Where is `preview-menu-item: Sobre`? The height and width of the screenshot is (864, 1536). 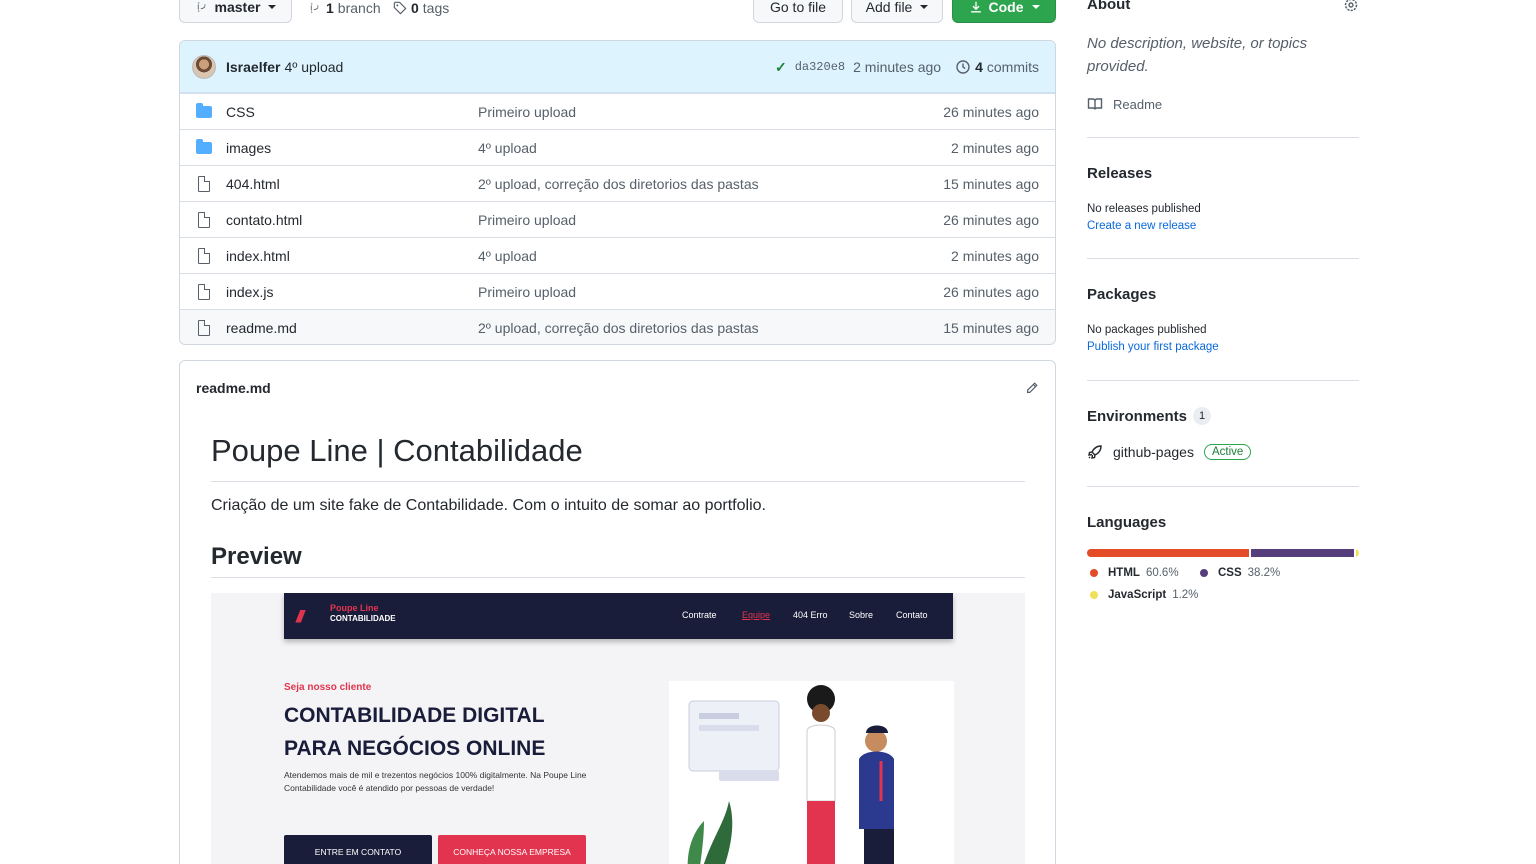
preview-menu-item: Sobre is located at coordinates (861, 615).